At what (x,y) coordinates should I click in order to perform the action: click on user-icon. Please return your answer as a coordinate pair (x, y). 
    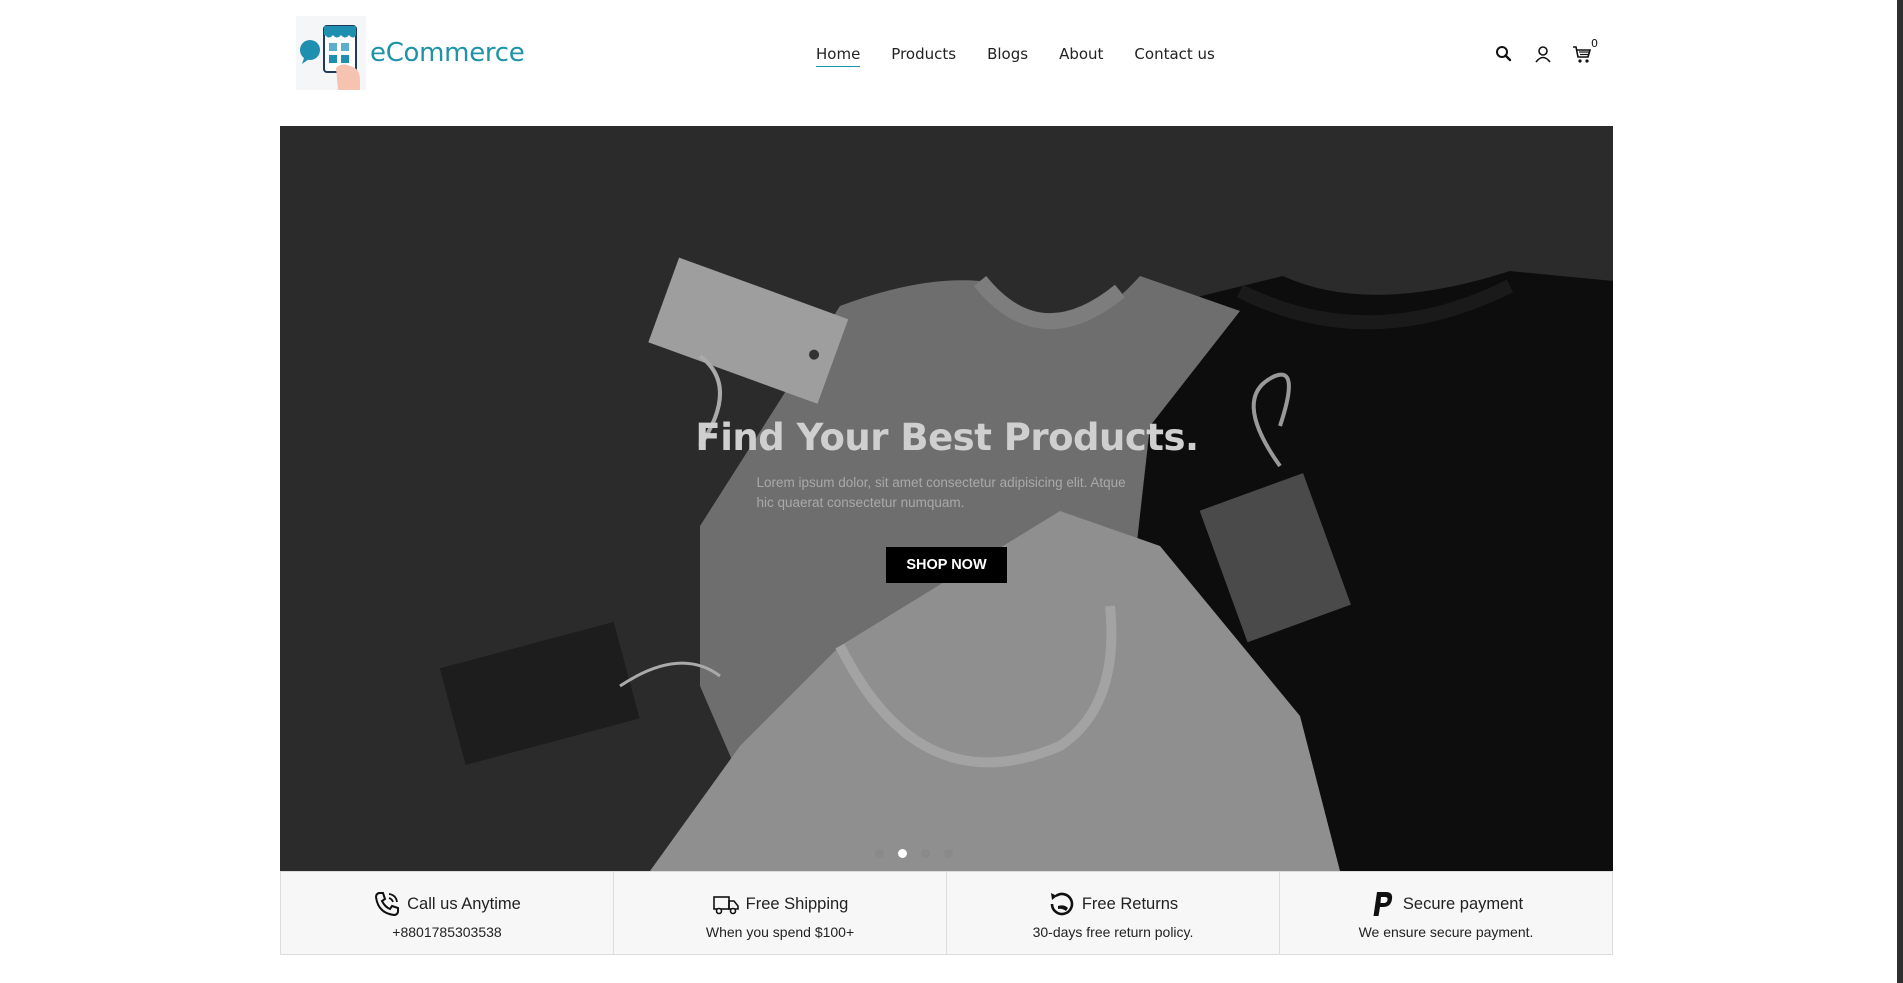
    Looking at the image, I should click on (1543, 54).